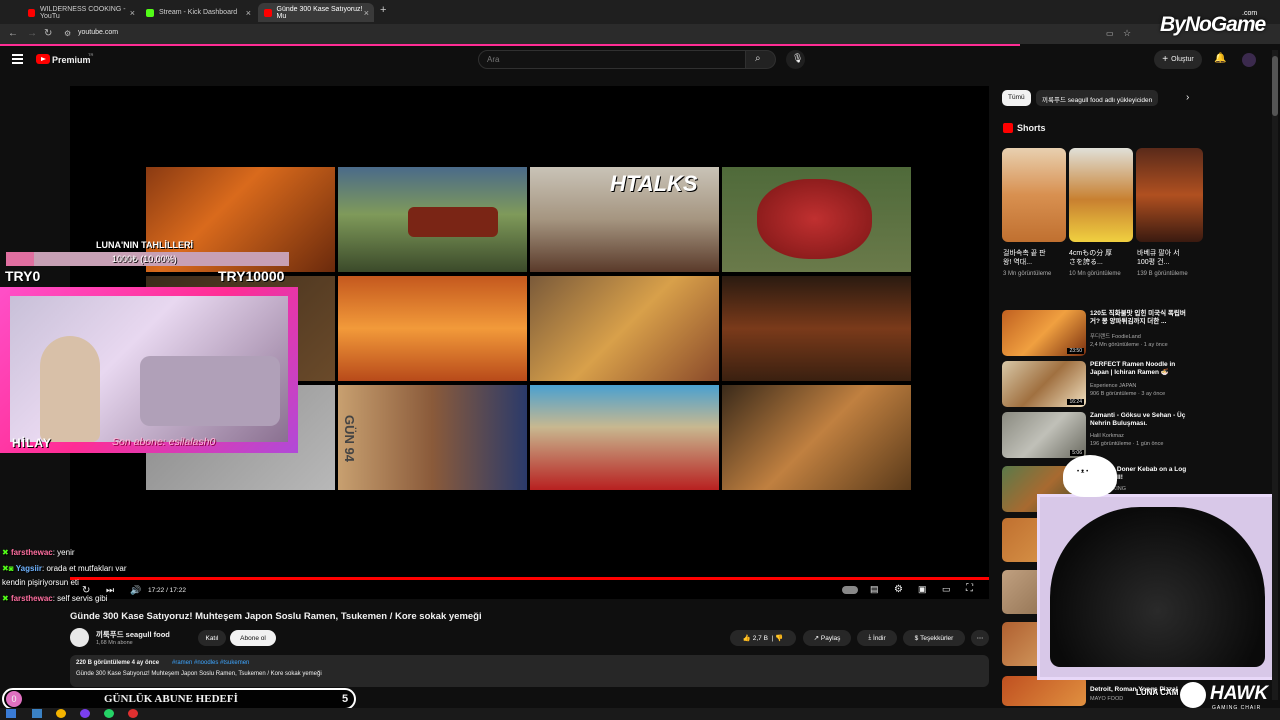 Image resolution: width=1280 pixels, height=720 pixels. I want to click on windows-start-icon, so click(11, 713).